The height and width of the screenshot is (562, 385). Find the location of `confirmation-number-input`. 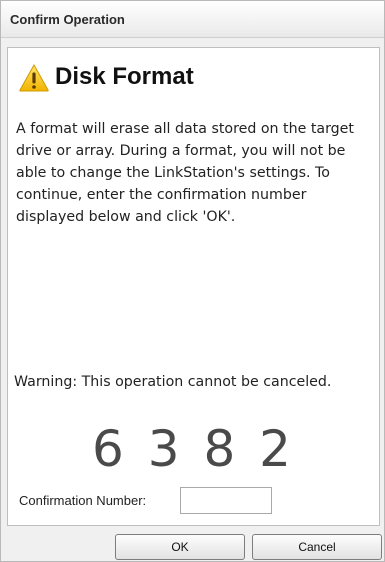

confirmation-number-input is located at coordinates (226, 500).